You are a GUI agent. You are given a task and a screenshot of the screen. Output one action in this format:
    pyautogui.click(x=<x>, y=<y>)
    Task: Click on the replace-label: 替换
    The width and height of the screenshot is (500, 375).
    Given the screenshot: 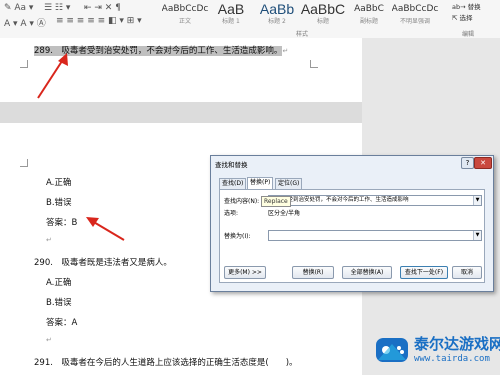 What is the action you would take?
    pyautogui.click(x=474, y=7)
    